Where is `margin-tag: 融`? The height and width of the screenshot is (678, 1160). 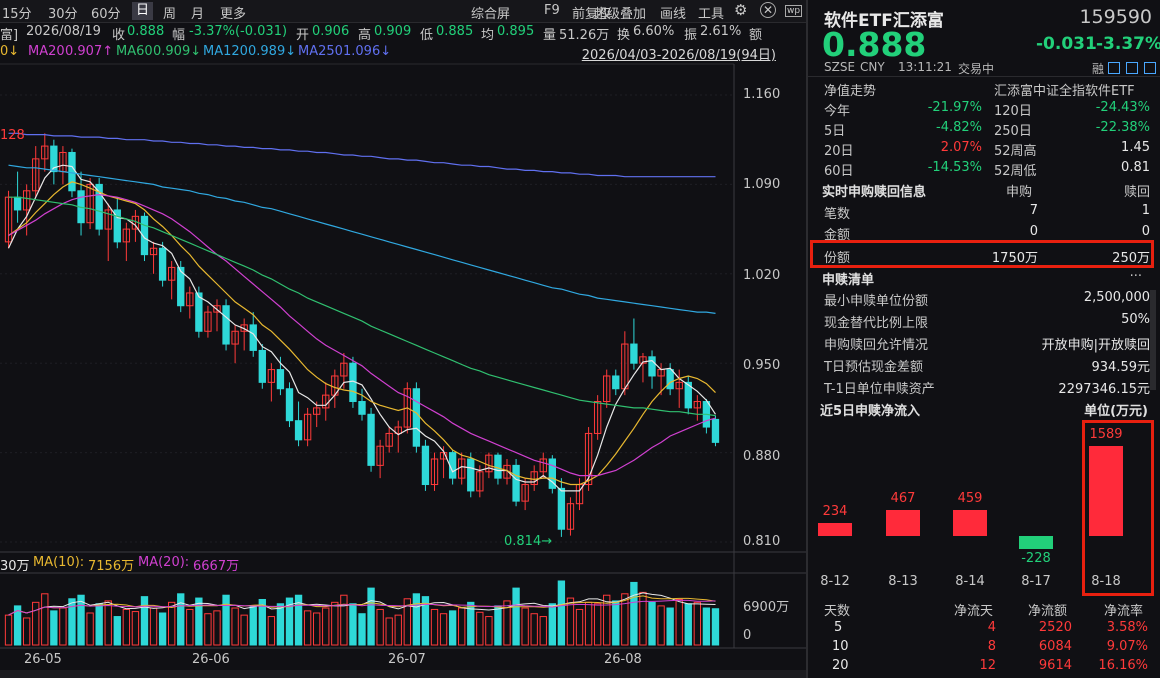 margin-tag: 融 is located at coordinates (1098, 69).